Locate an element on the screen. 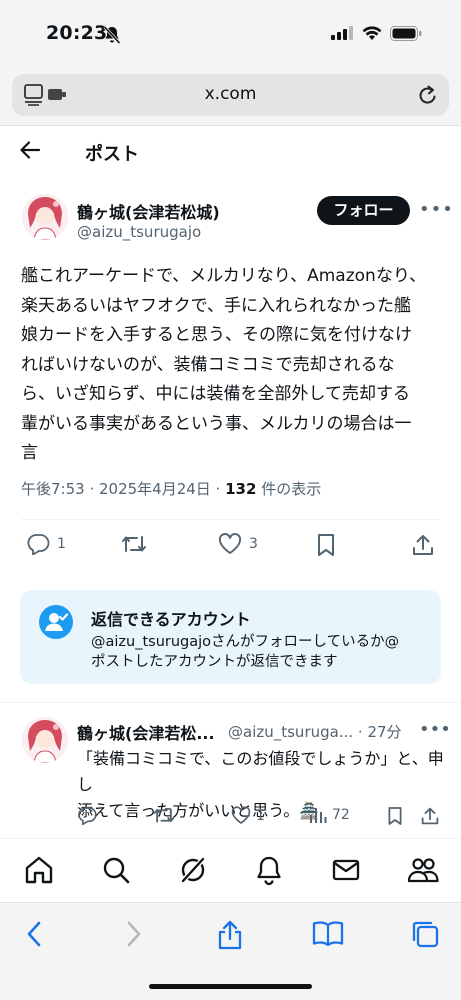 This screenshot has width=461, height=1000. views-label: 件の表示 is located at coordinates (289, 489).